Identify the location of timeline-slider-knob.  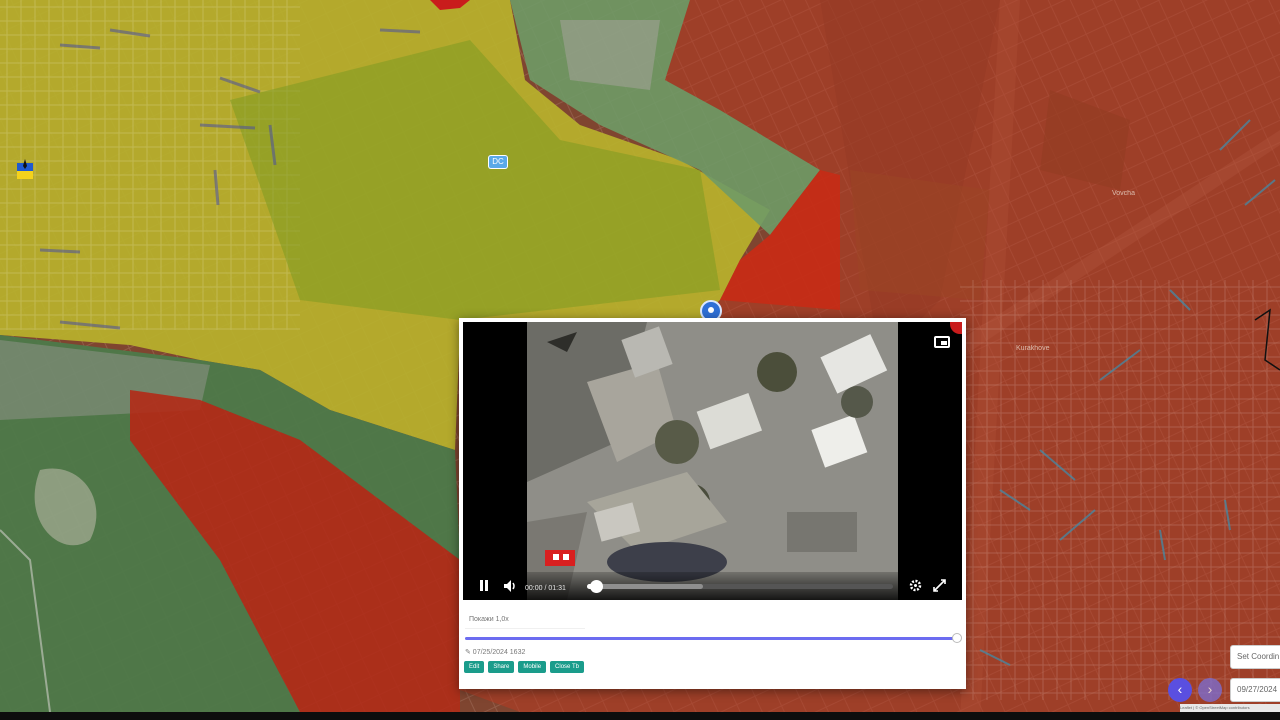
(957, 638).